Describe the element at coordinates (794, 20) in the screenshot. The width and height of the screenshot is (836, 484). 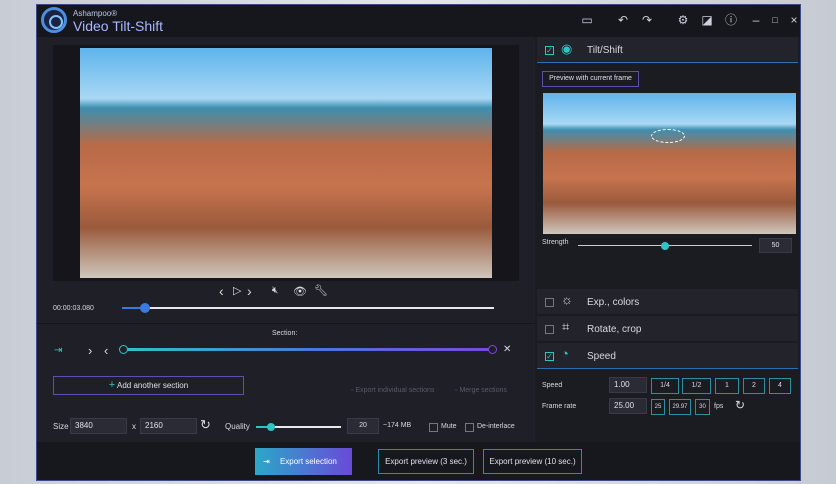
I see `close-button: ×` at that location.